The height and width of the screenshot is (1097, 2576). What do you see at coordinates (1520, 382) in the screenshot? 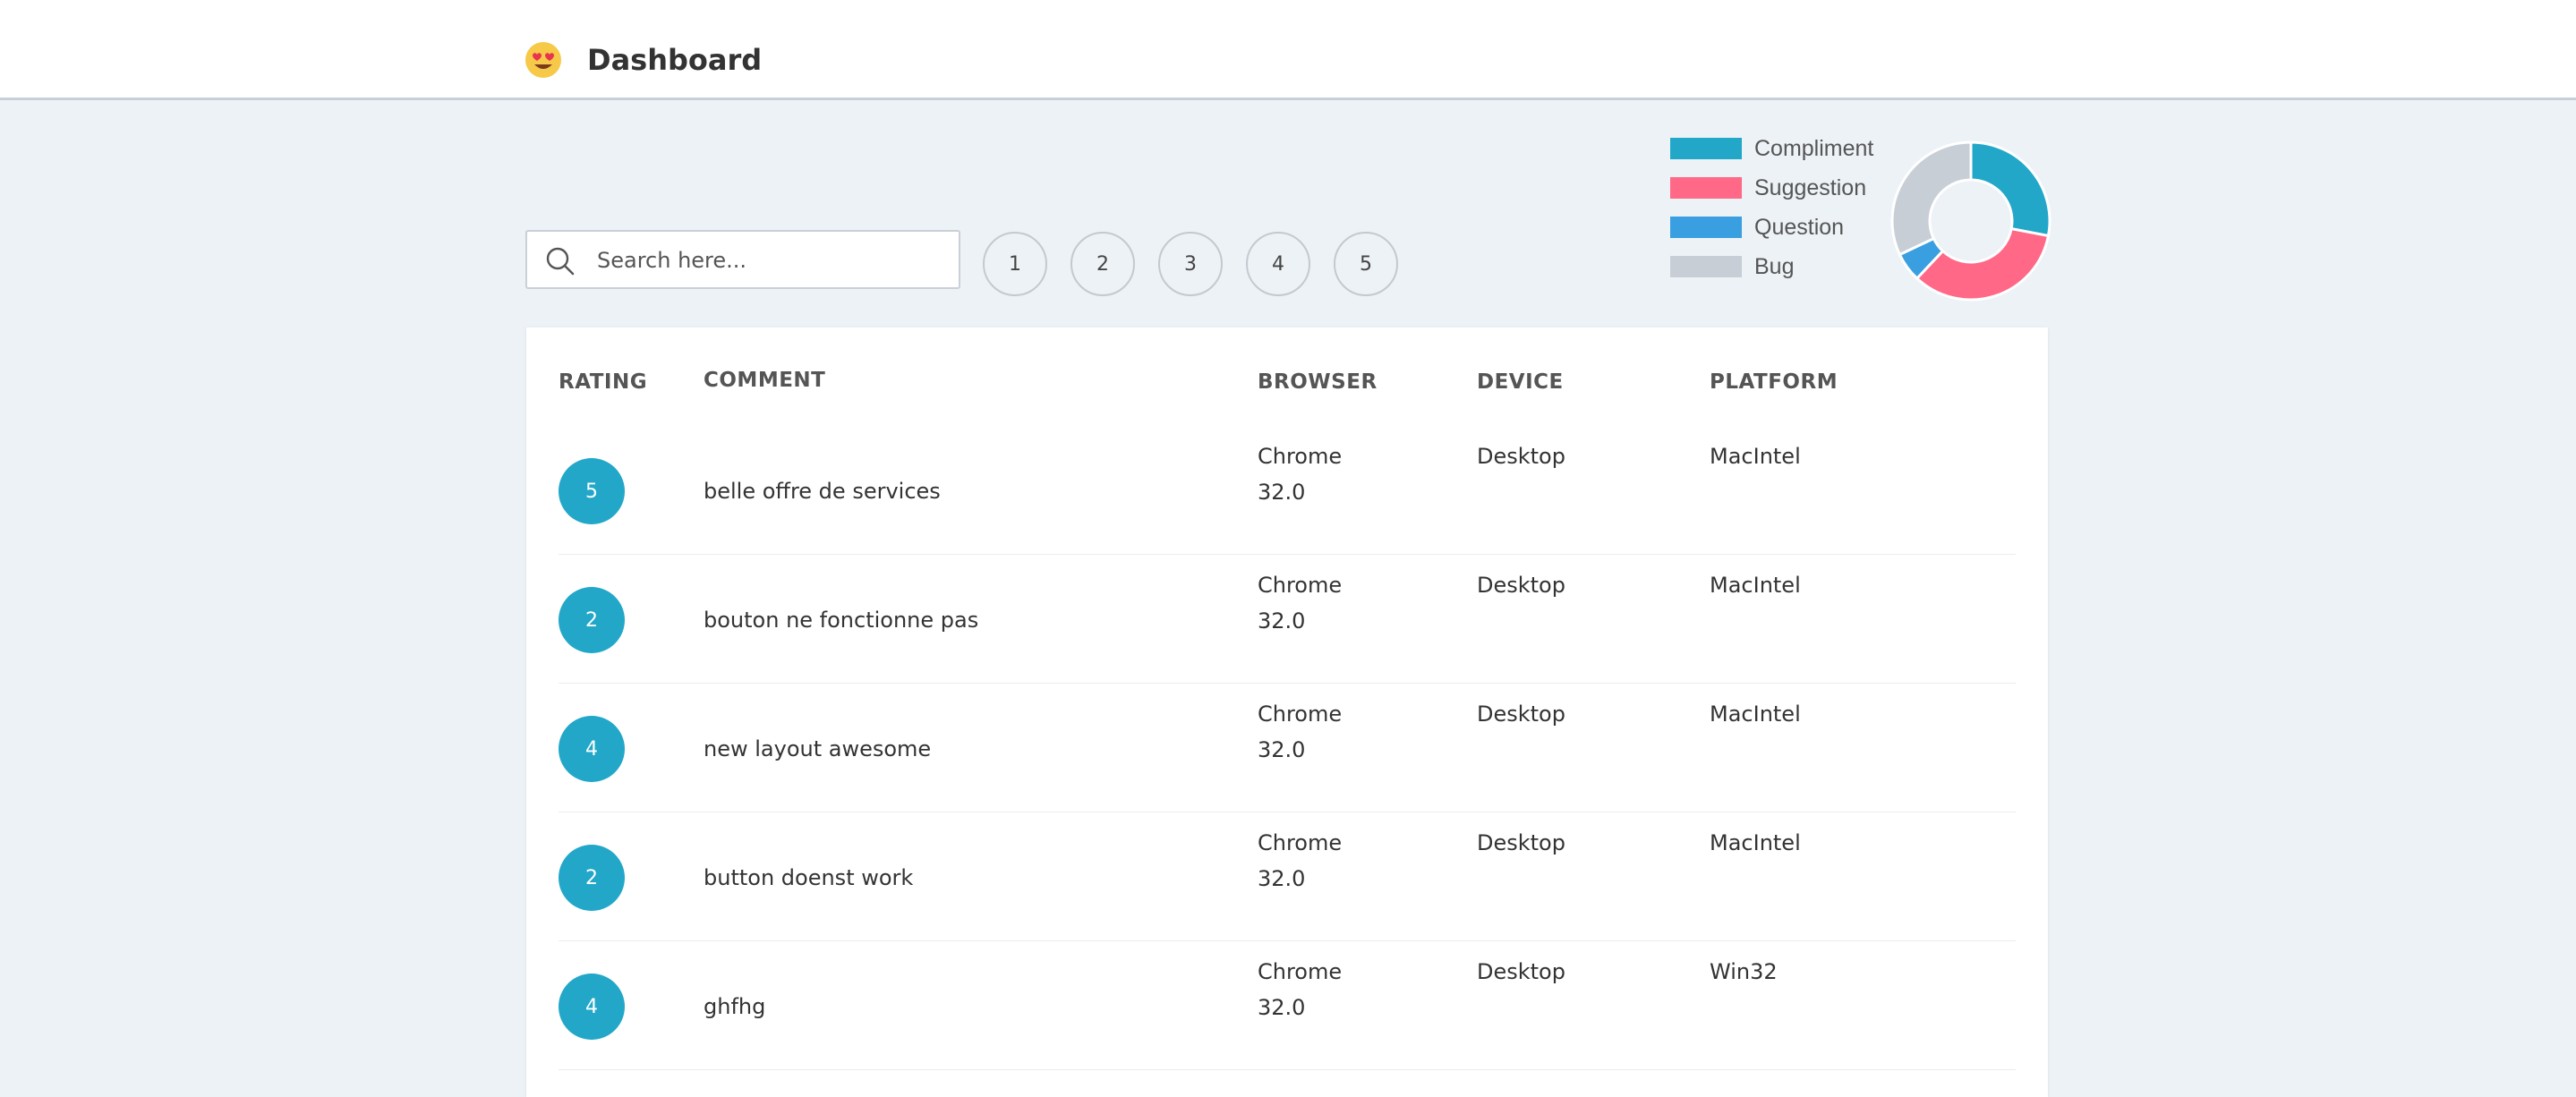
I see `column-header-device: DEVICE` at bounding box center [1520, 382].